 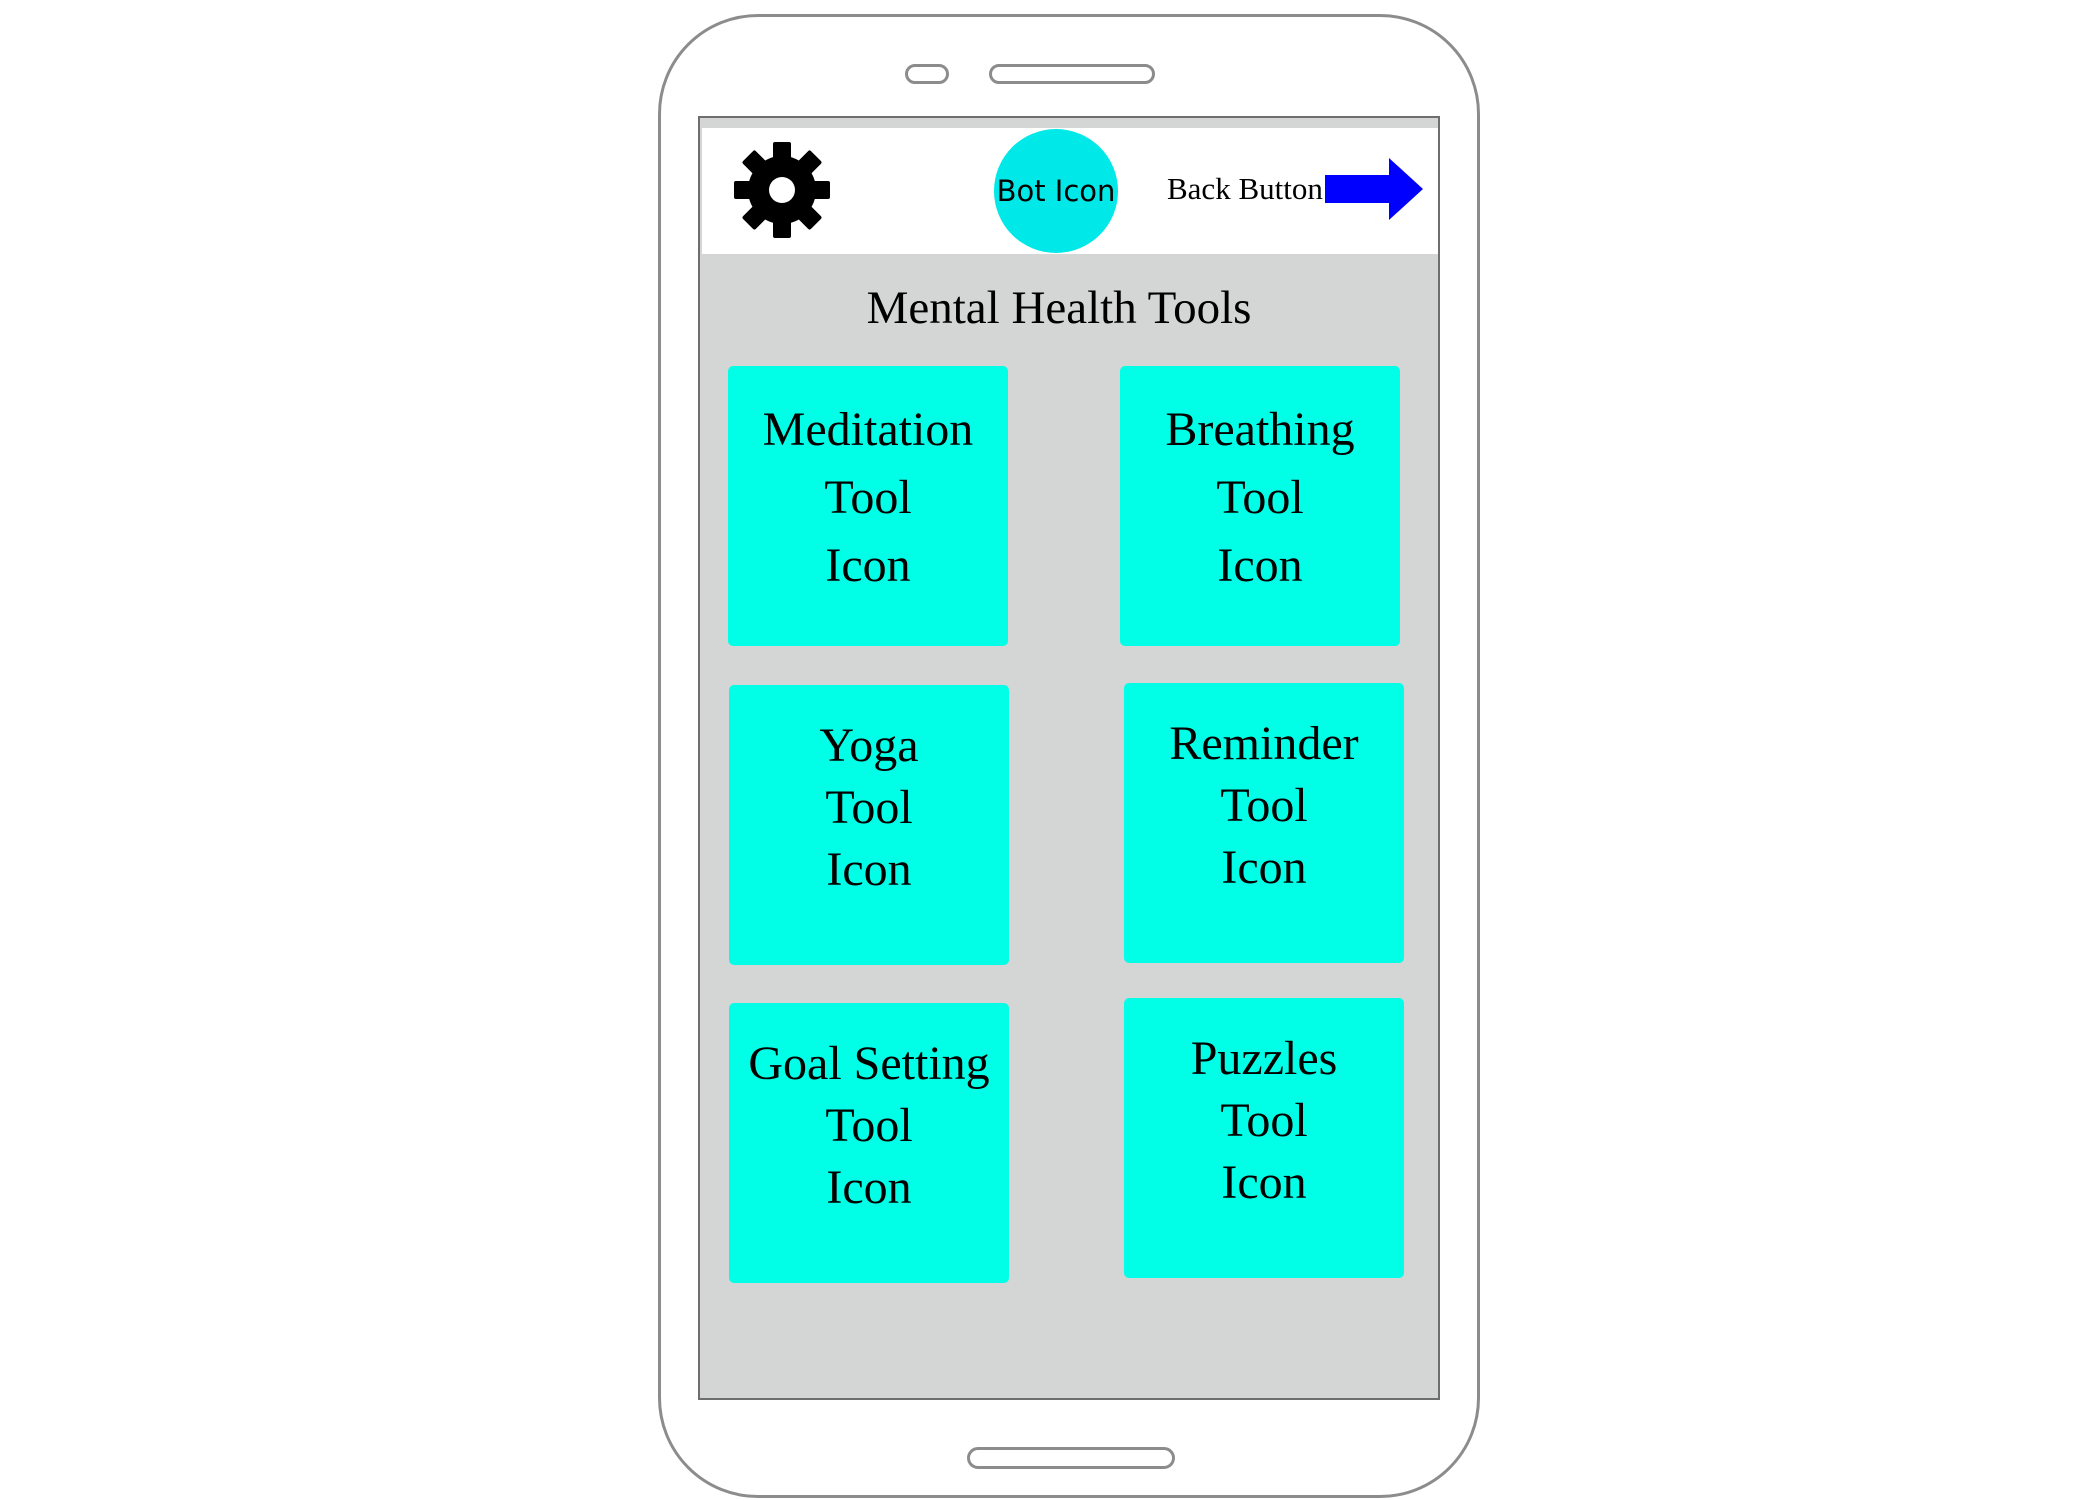 I want to click on earpiece-speaker, so click(x=1072, y=74).